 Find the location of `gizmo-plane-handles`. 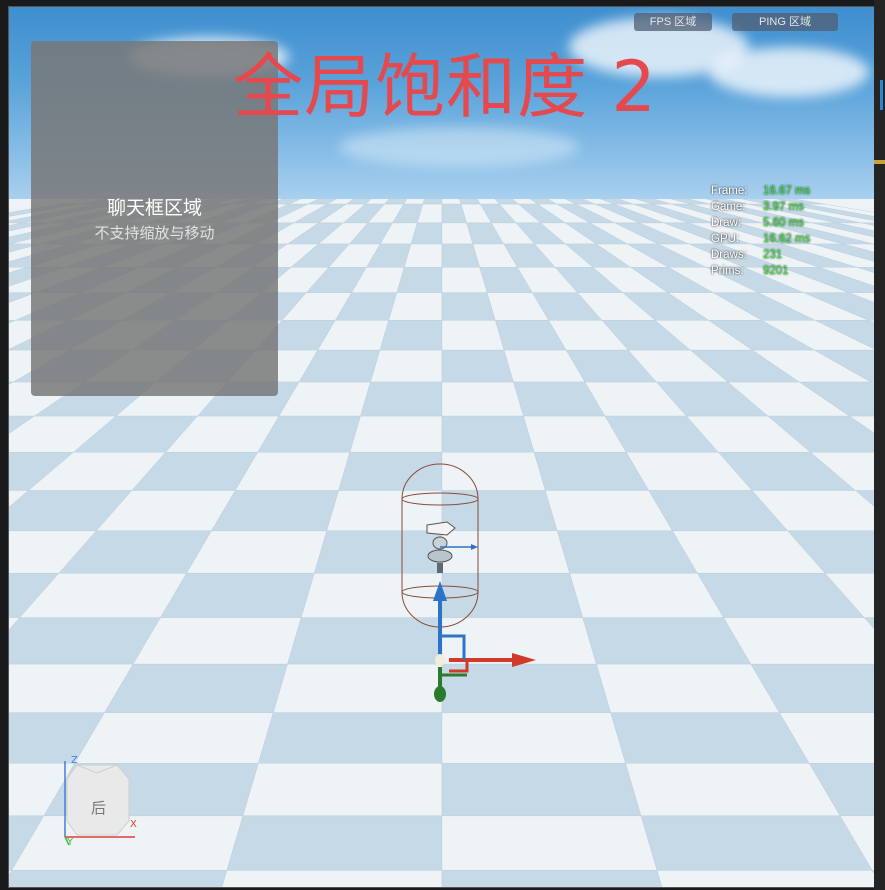

gizmo-plane-handles is located at coordinates (454, 655).